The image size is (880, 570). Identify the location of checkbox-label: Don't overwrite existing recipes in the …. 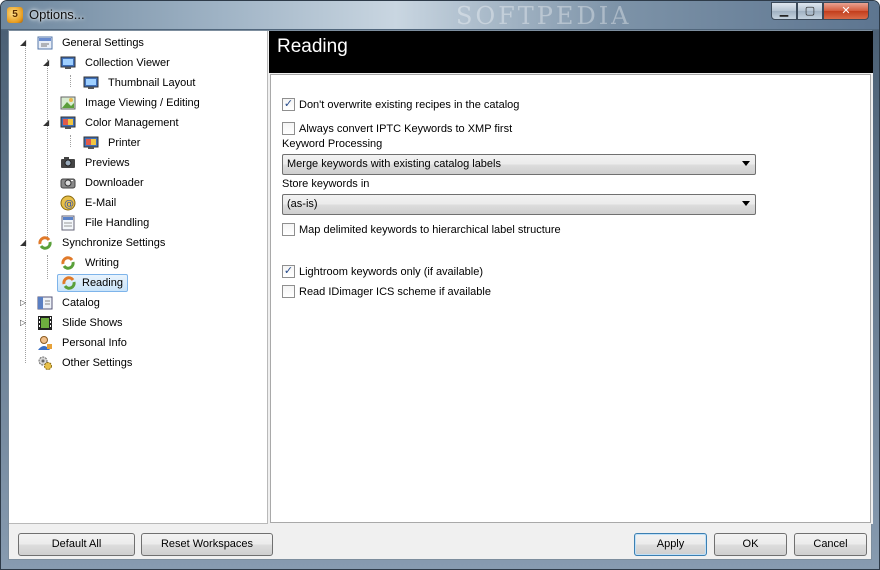
(409, 105).